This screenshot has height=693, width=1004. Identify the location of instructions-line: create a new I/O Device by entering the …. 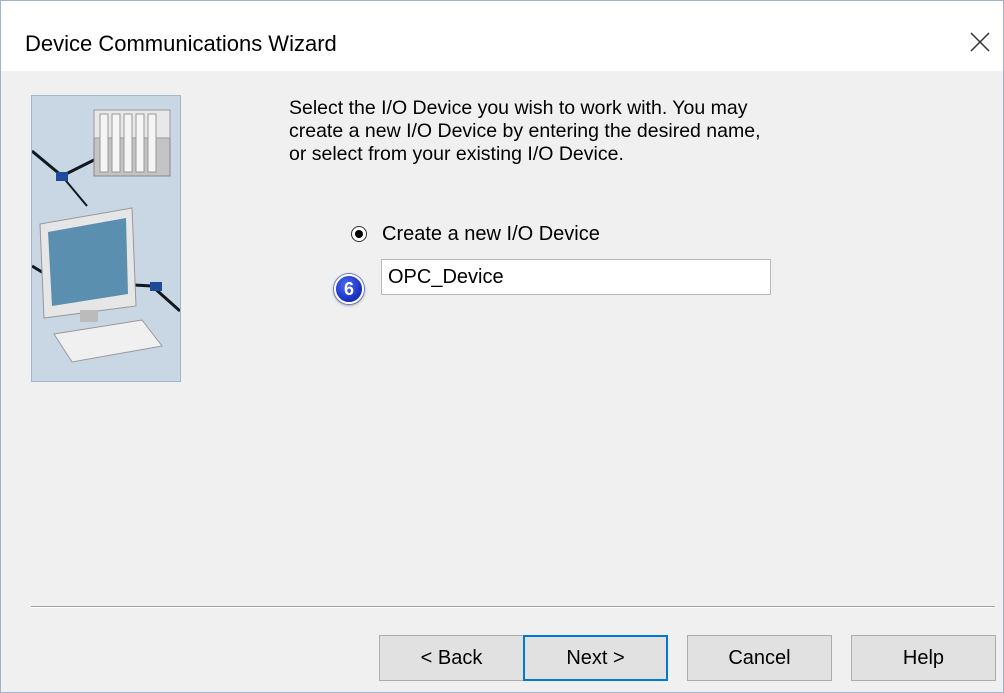
(525, 131).